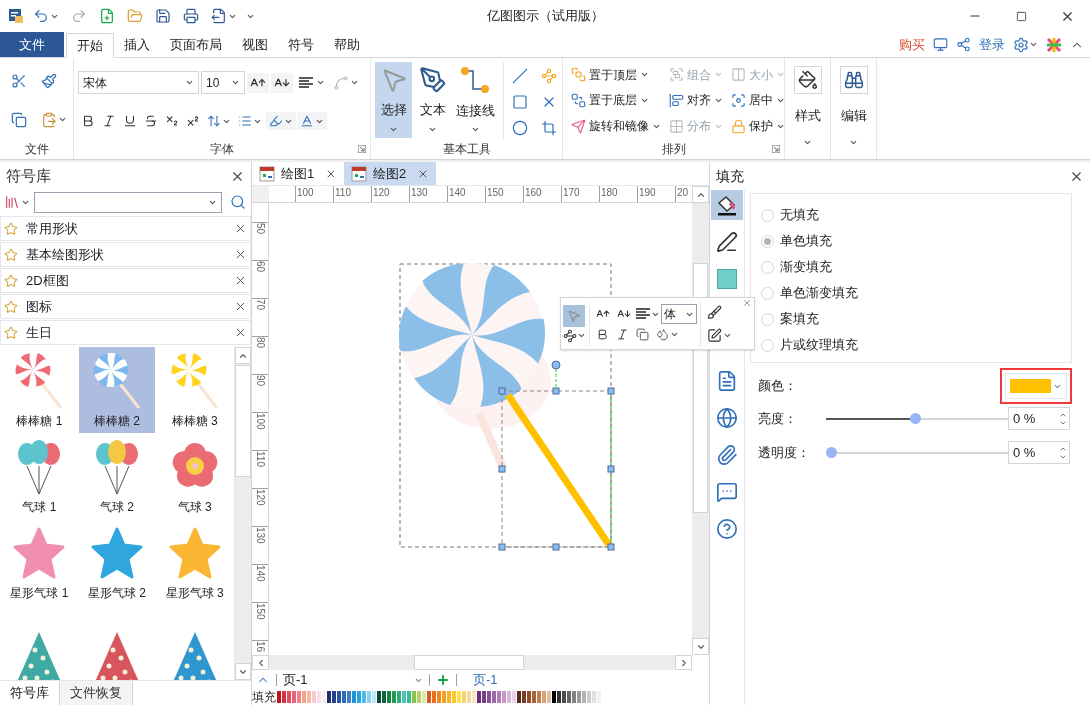 This screenshot has width=1090, height=705. I want to click on radio-label: 片或纹理填充, so click(819, 345).